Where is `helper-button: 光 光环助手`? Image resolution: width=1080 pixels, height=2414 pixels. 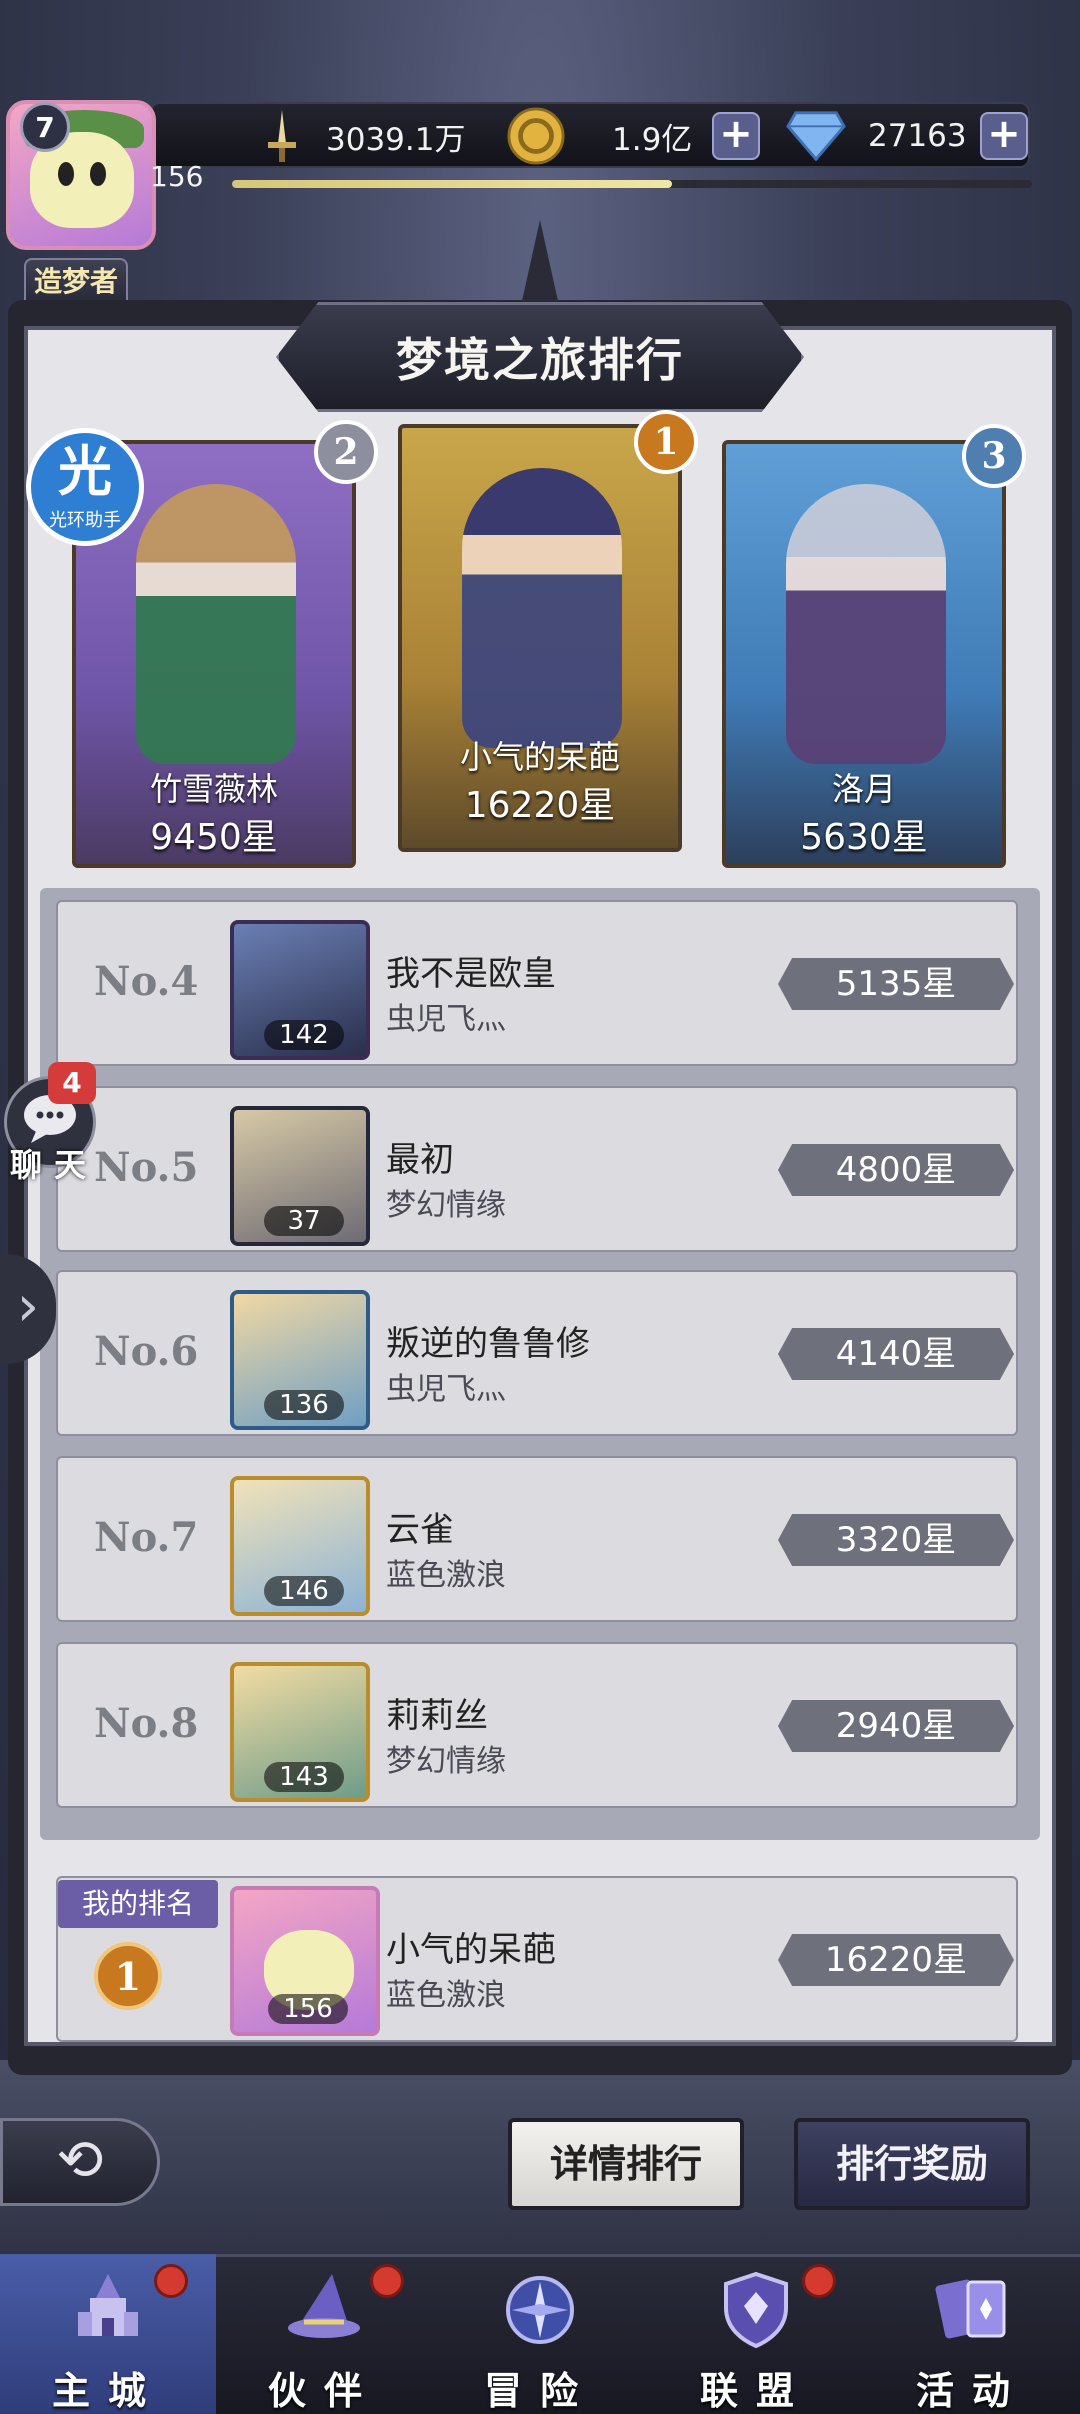
helper-button: 光 光环助手 is located at coordinates (85, 487).